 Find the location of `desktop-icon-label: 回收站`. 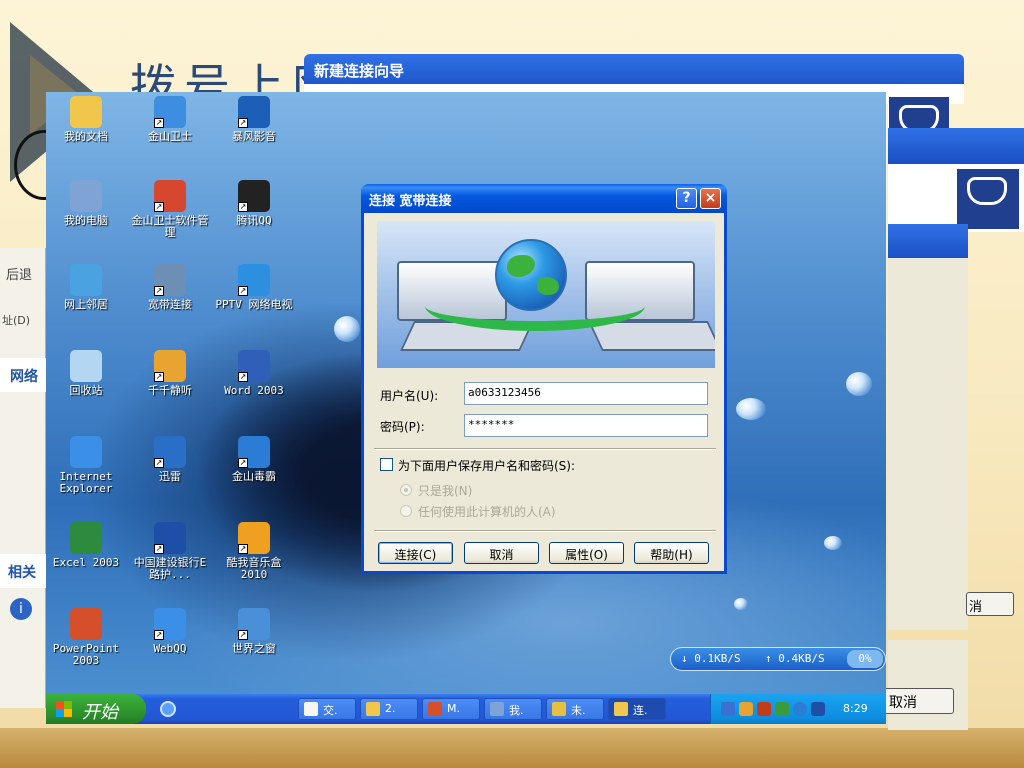

desktop-icon-label: 回收站 is located at coordinates (86, 390).